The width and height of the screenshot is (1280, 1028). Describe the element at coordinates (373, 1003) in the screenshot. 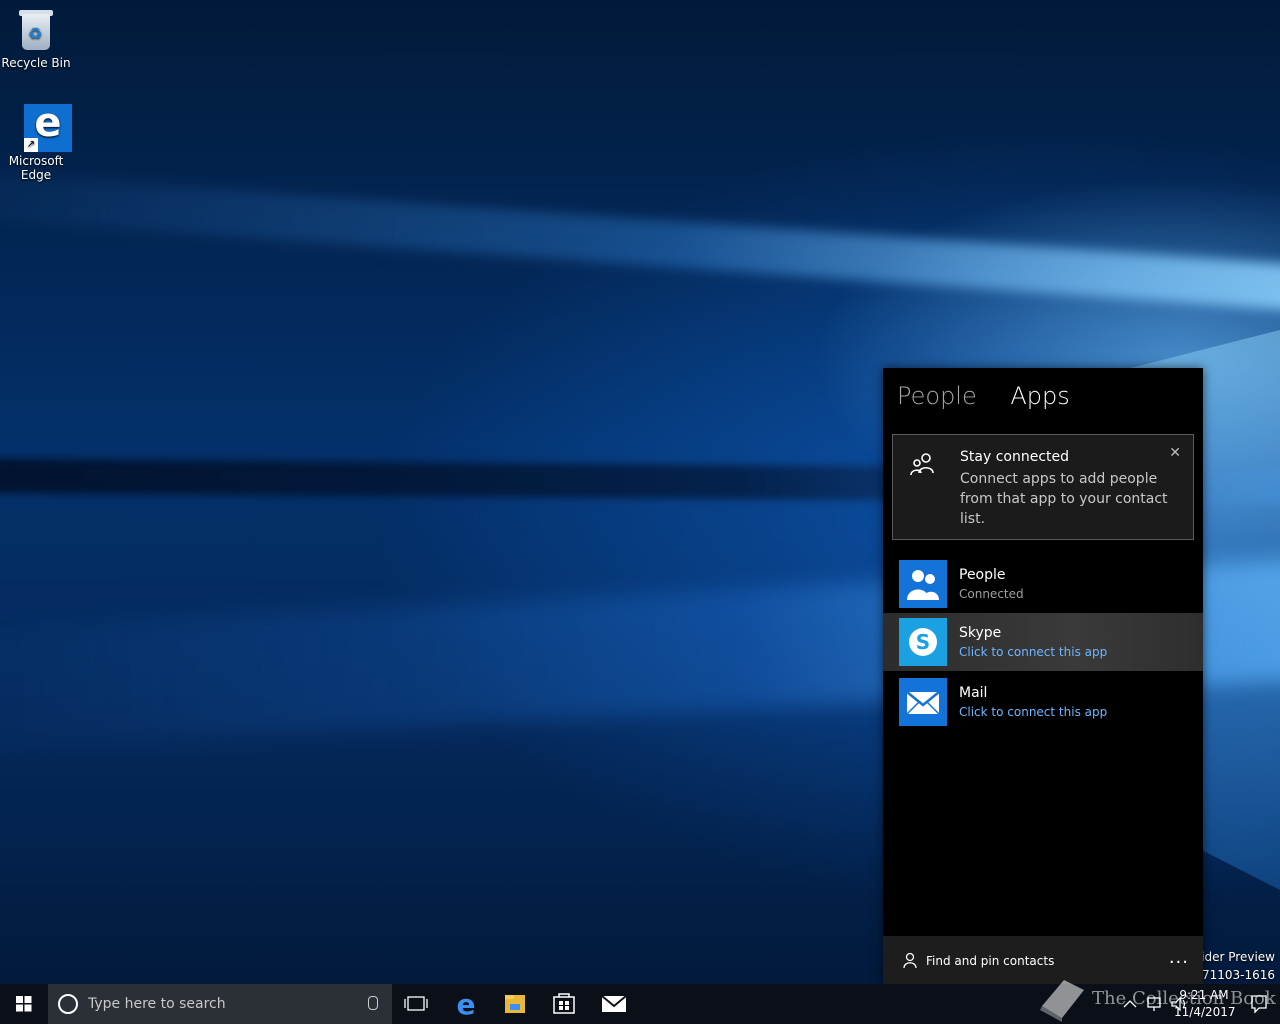

I see `microphone-icon` at that location.